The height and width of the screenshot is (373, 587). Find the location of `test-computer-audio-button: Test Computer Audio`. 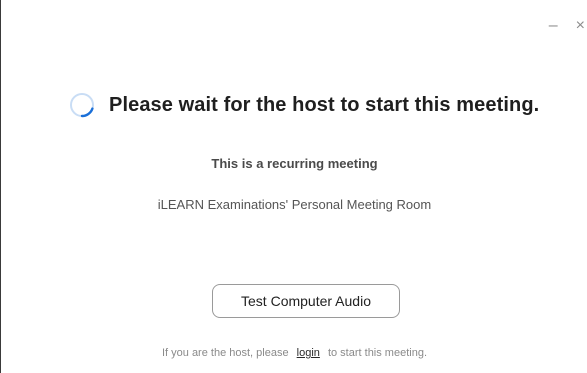

test-computer-audio-button: Test Computer Audio is located at coordinates (306, 301).